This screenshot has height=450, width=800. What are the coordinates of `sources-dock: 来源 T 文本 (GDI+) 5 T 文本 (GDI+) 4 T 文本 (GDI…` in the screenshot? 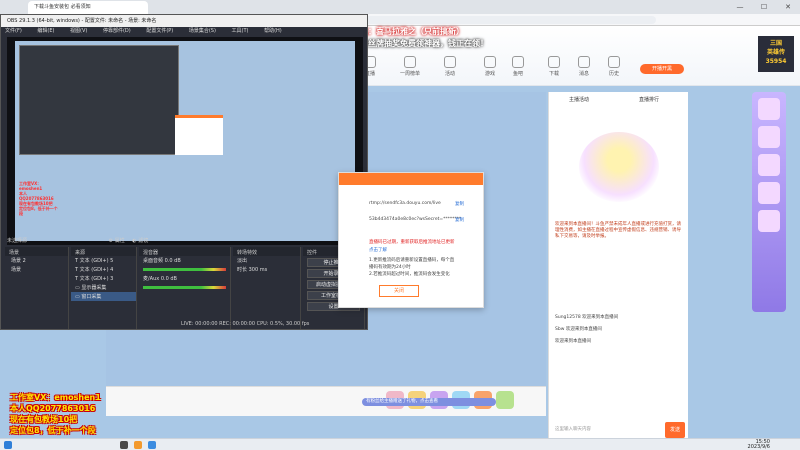 It's located at (104, 288).